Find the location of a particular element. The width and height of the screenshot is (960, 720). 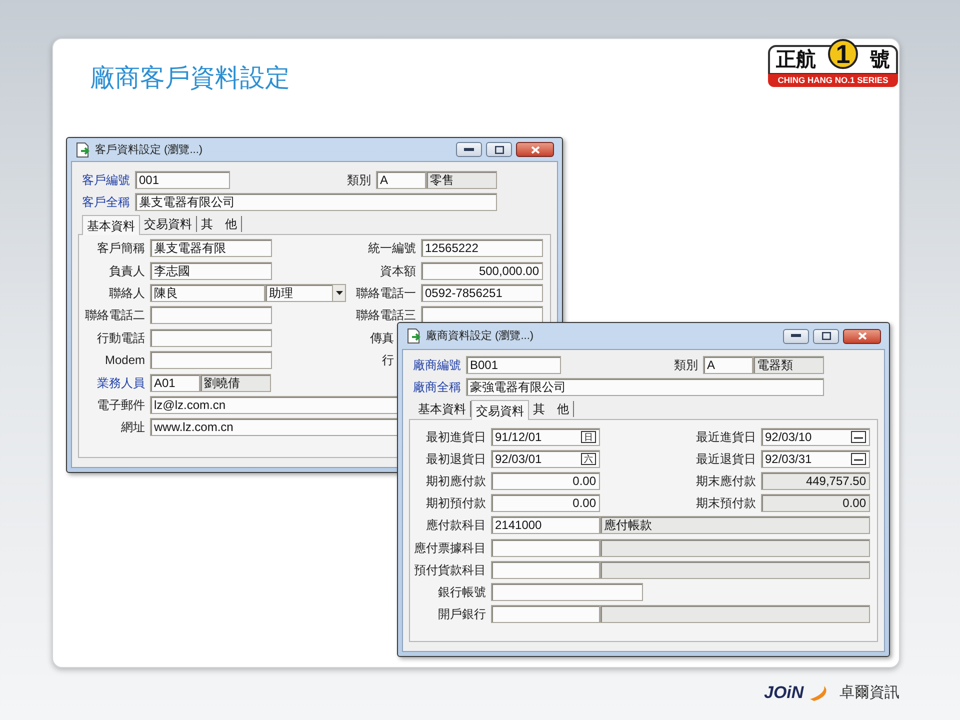

field-label: Modem is located at coordinates (124, 360).